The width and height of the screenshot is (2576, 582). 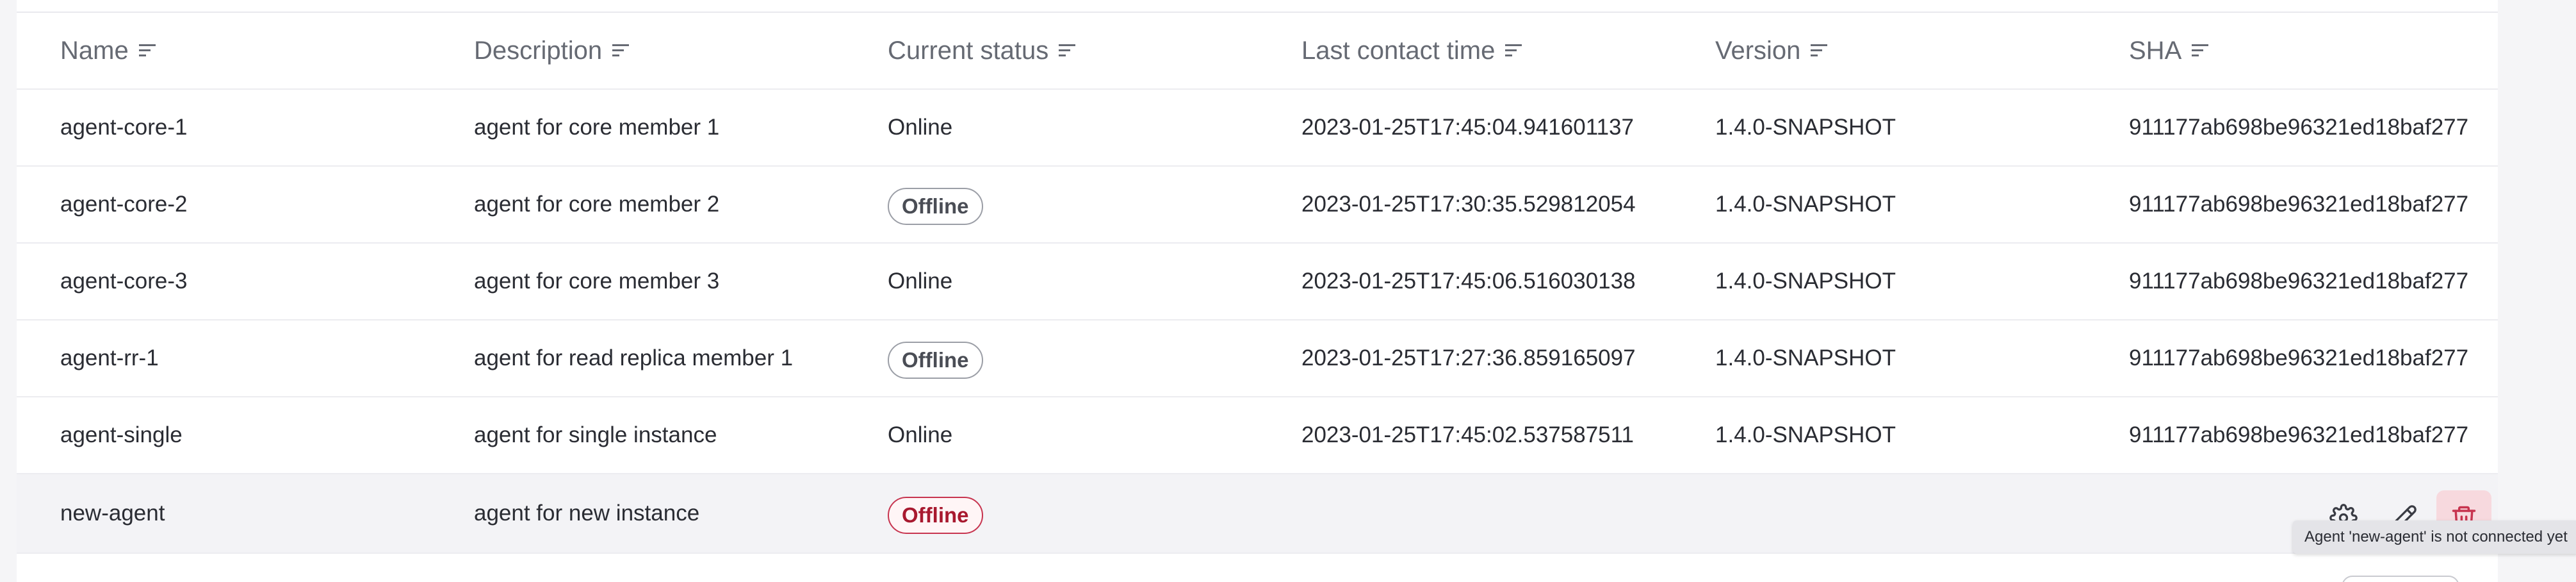 What do you see at coordinates (1398, 50) in the screenshot?
I see `column-header-label: Last contact time` at bounding box center [1398, 50].